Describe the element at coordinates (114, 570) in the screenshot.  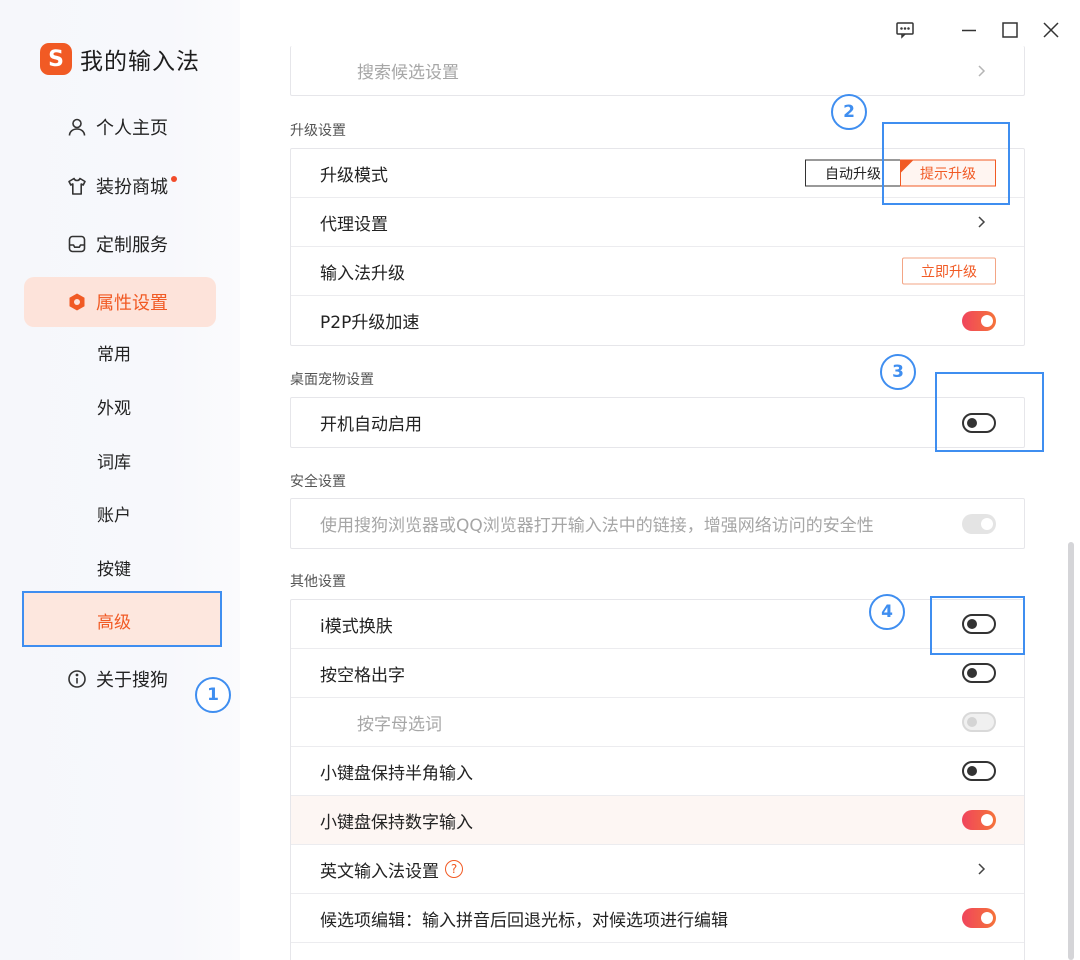
I see `sidebar-sub-keys: 按键` at that location.